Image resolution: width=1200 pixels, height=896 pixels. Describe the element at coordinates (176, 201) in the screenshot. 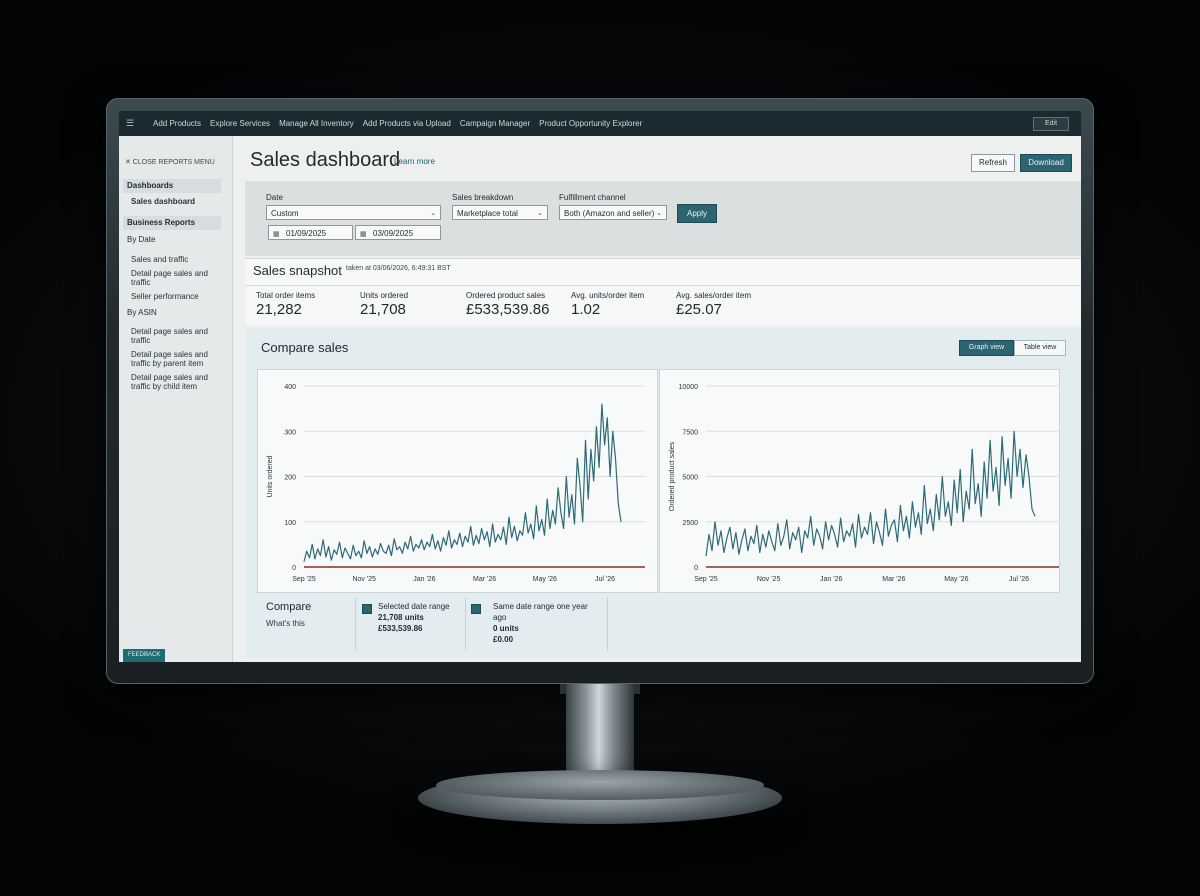

I see `sidebar-item-sales-dashboard: Sales dashboard` at that location.